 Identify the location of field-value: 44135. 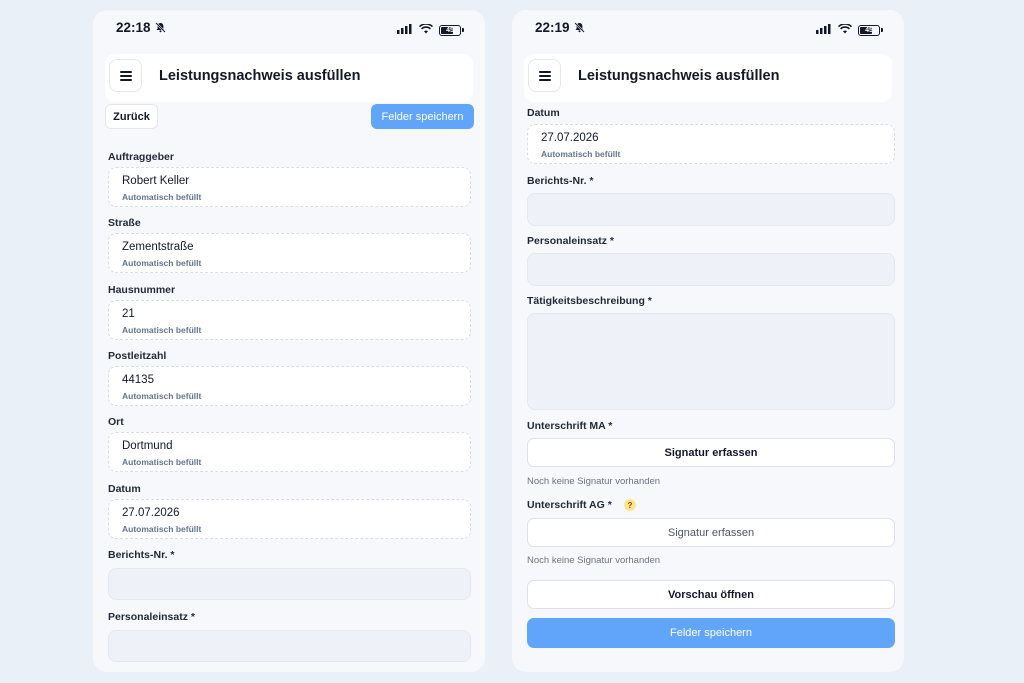
(138, 380).